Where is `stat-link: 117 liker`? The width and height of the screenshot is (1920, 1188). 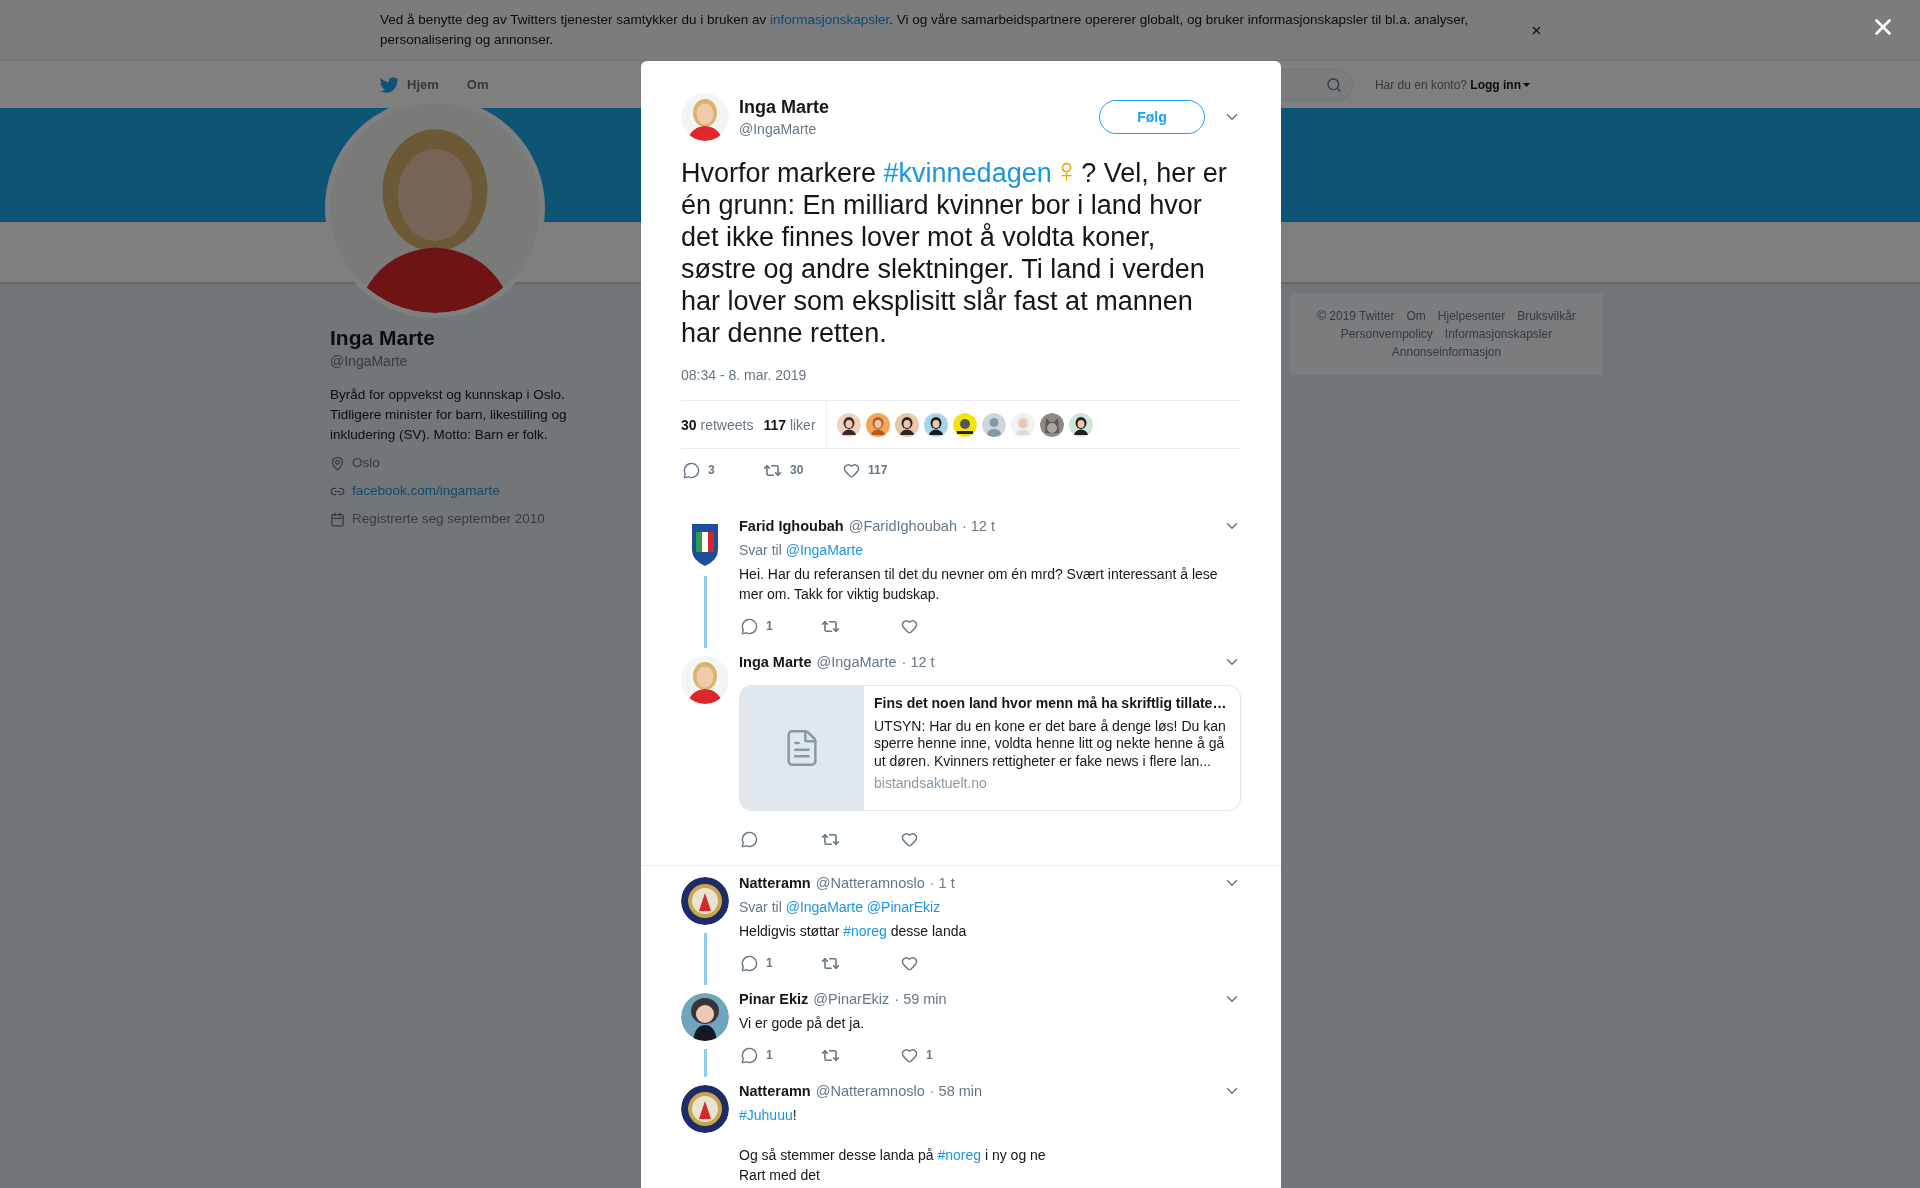 stat-link: 117 liker is located at coordinates (789, 424).